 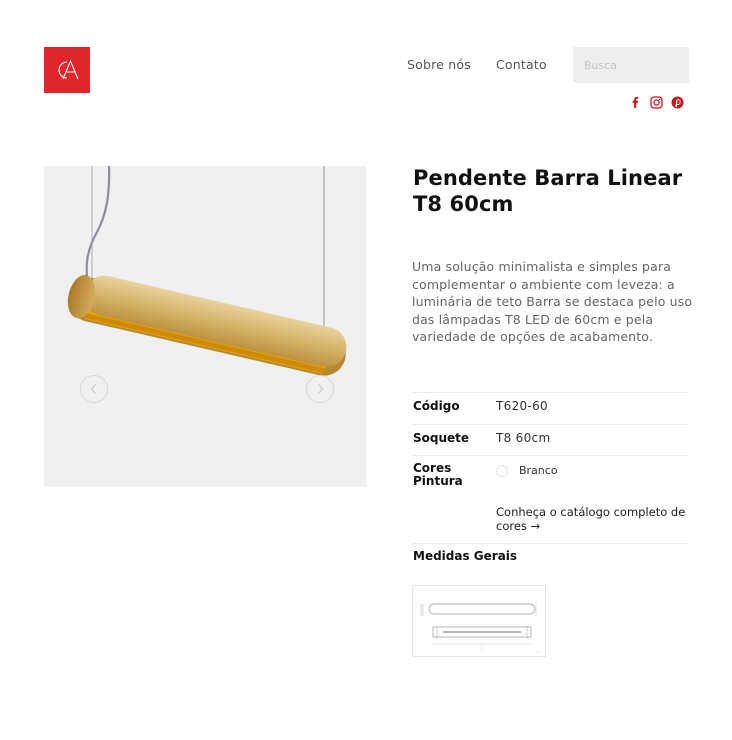 What do you see at coordinates (502, 471) in the screenshot?
I see `color-swatch-branco` at bounding box center [502, 471].